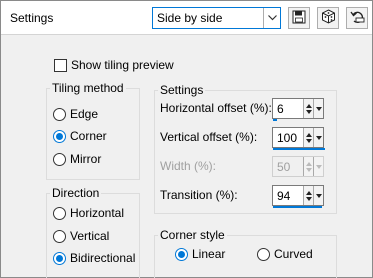  Describe the element at coordinates (284, 167) in the screenshot. I see `width-value: 50` at that location.